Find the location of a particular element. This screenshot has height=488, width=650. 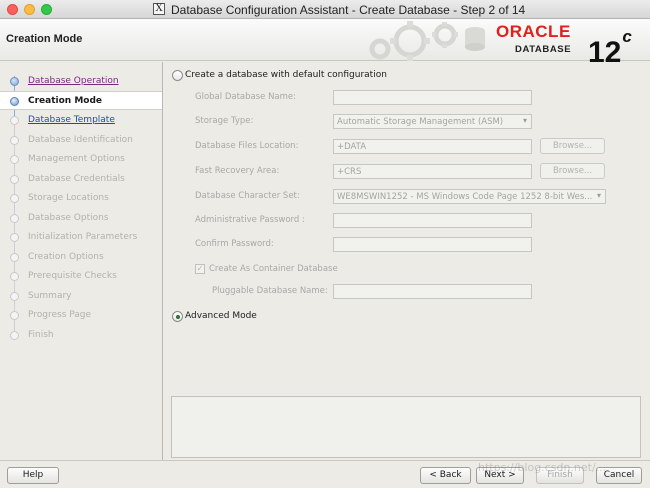

sidebar-step-database-identification: Database Identification is located at coordinates (81, 140).